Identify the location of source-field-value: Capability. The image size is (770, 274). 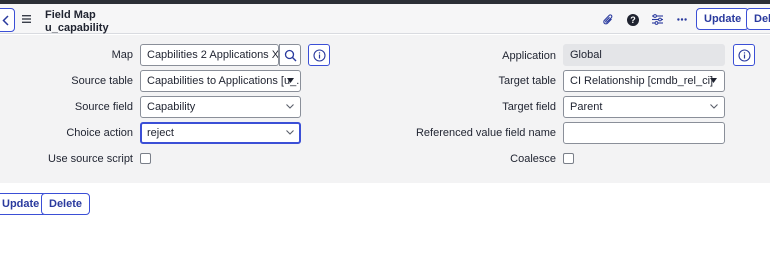
(171, 107).